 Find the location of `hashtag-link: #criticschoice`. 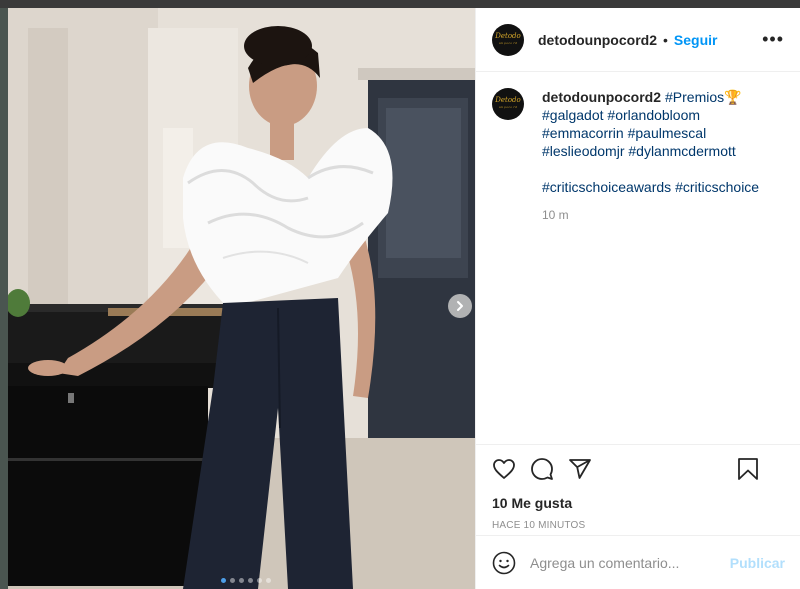

hashtag-link: #criticschoice is located at coordinates (717, 187).